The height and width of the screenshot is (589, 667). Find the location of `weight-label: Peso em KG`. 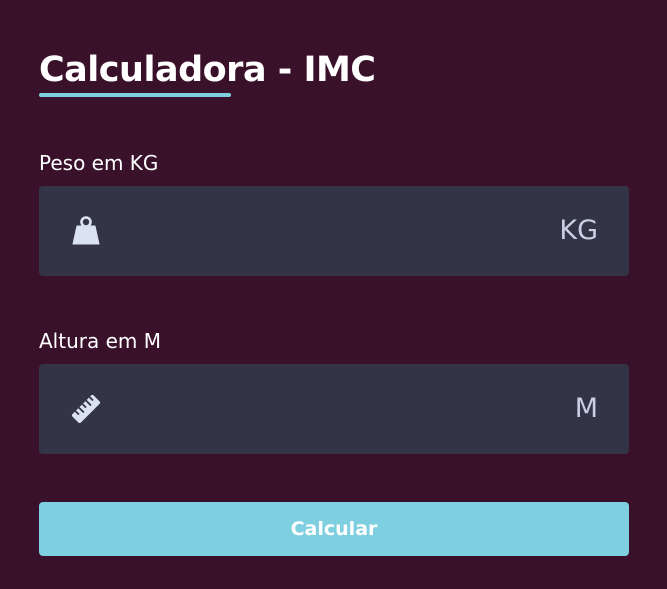

weight-label: Peso em KG is located at coordinates (99, 163).